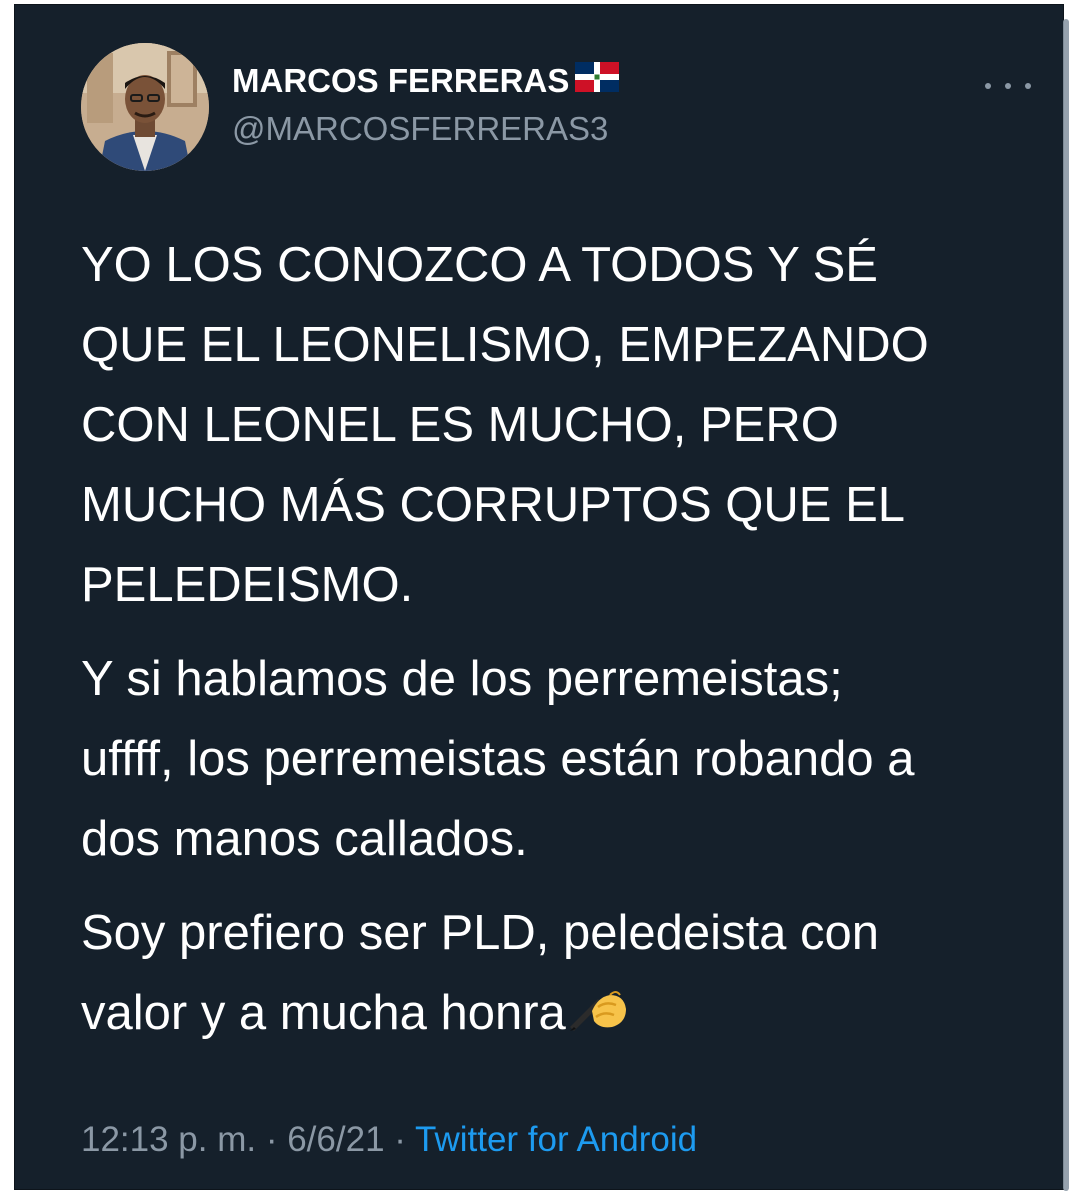 This screenshot has height=1200, width=1081. Describe the element at coordinates (597, 81) in the screenshot. I see `dominican-republic-flag-icon` at that location.